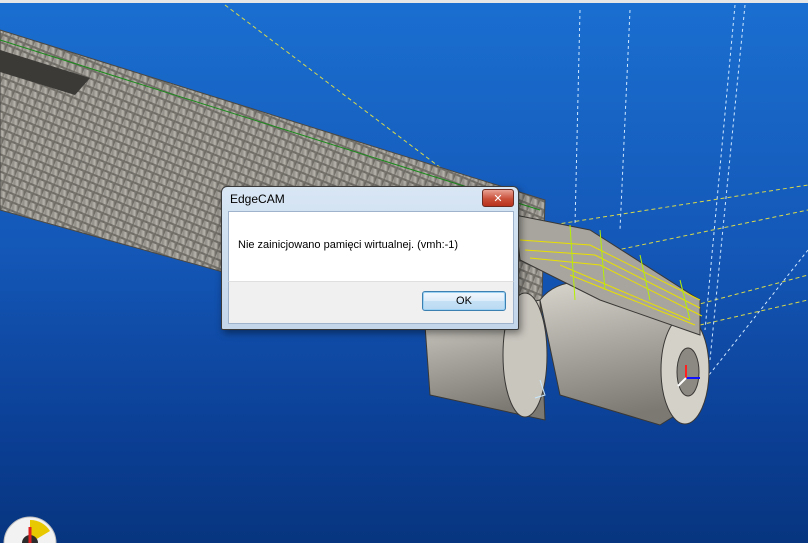 Image resolution: width=808 pixels, height=543 pixels. What do you see at coordinates (371, 302) in the screenshot?
I see `dialog-footer: OK` at bounding box center [371, 302].